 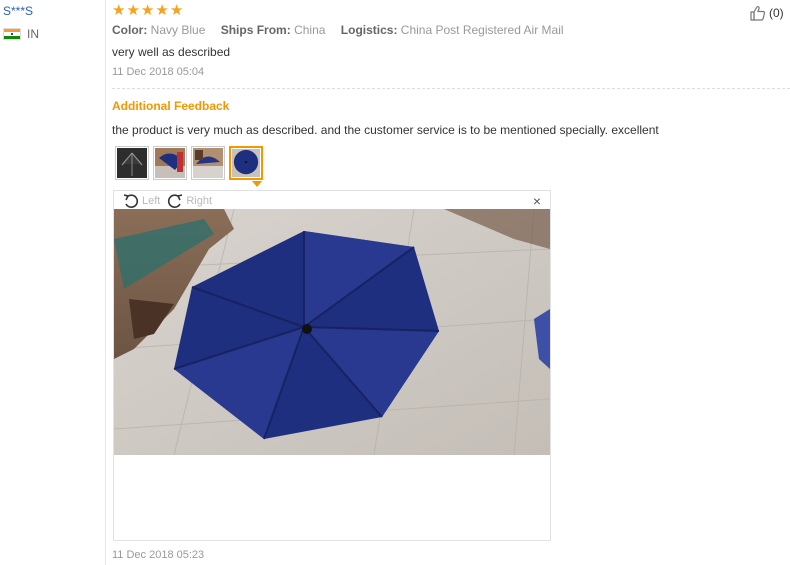 What do you see at coordinates (758, 13) in the screenshot?
I see `thumbs-up-icon` at bounding box center [758, 13].